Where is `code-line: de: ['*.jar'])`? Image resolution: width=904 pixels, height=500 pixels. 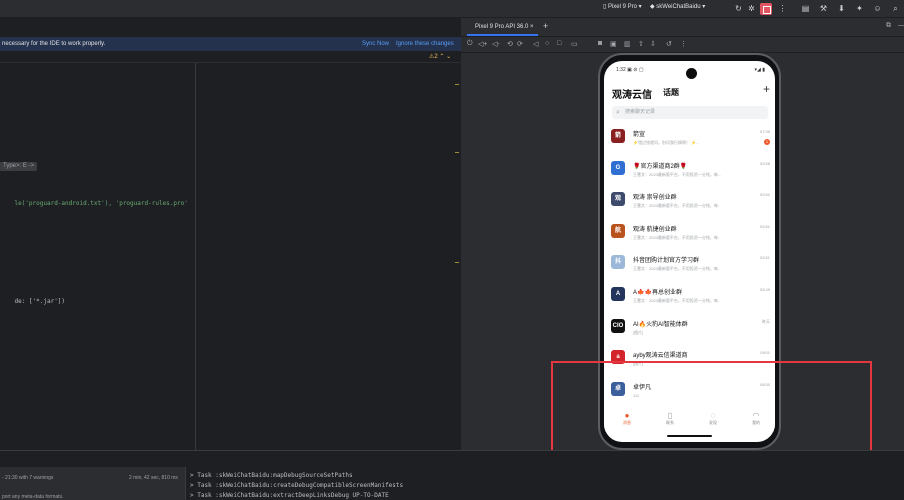 code-line: de: ['*.jar']) is located at coordinates (32, 301).